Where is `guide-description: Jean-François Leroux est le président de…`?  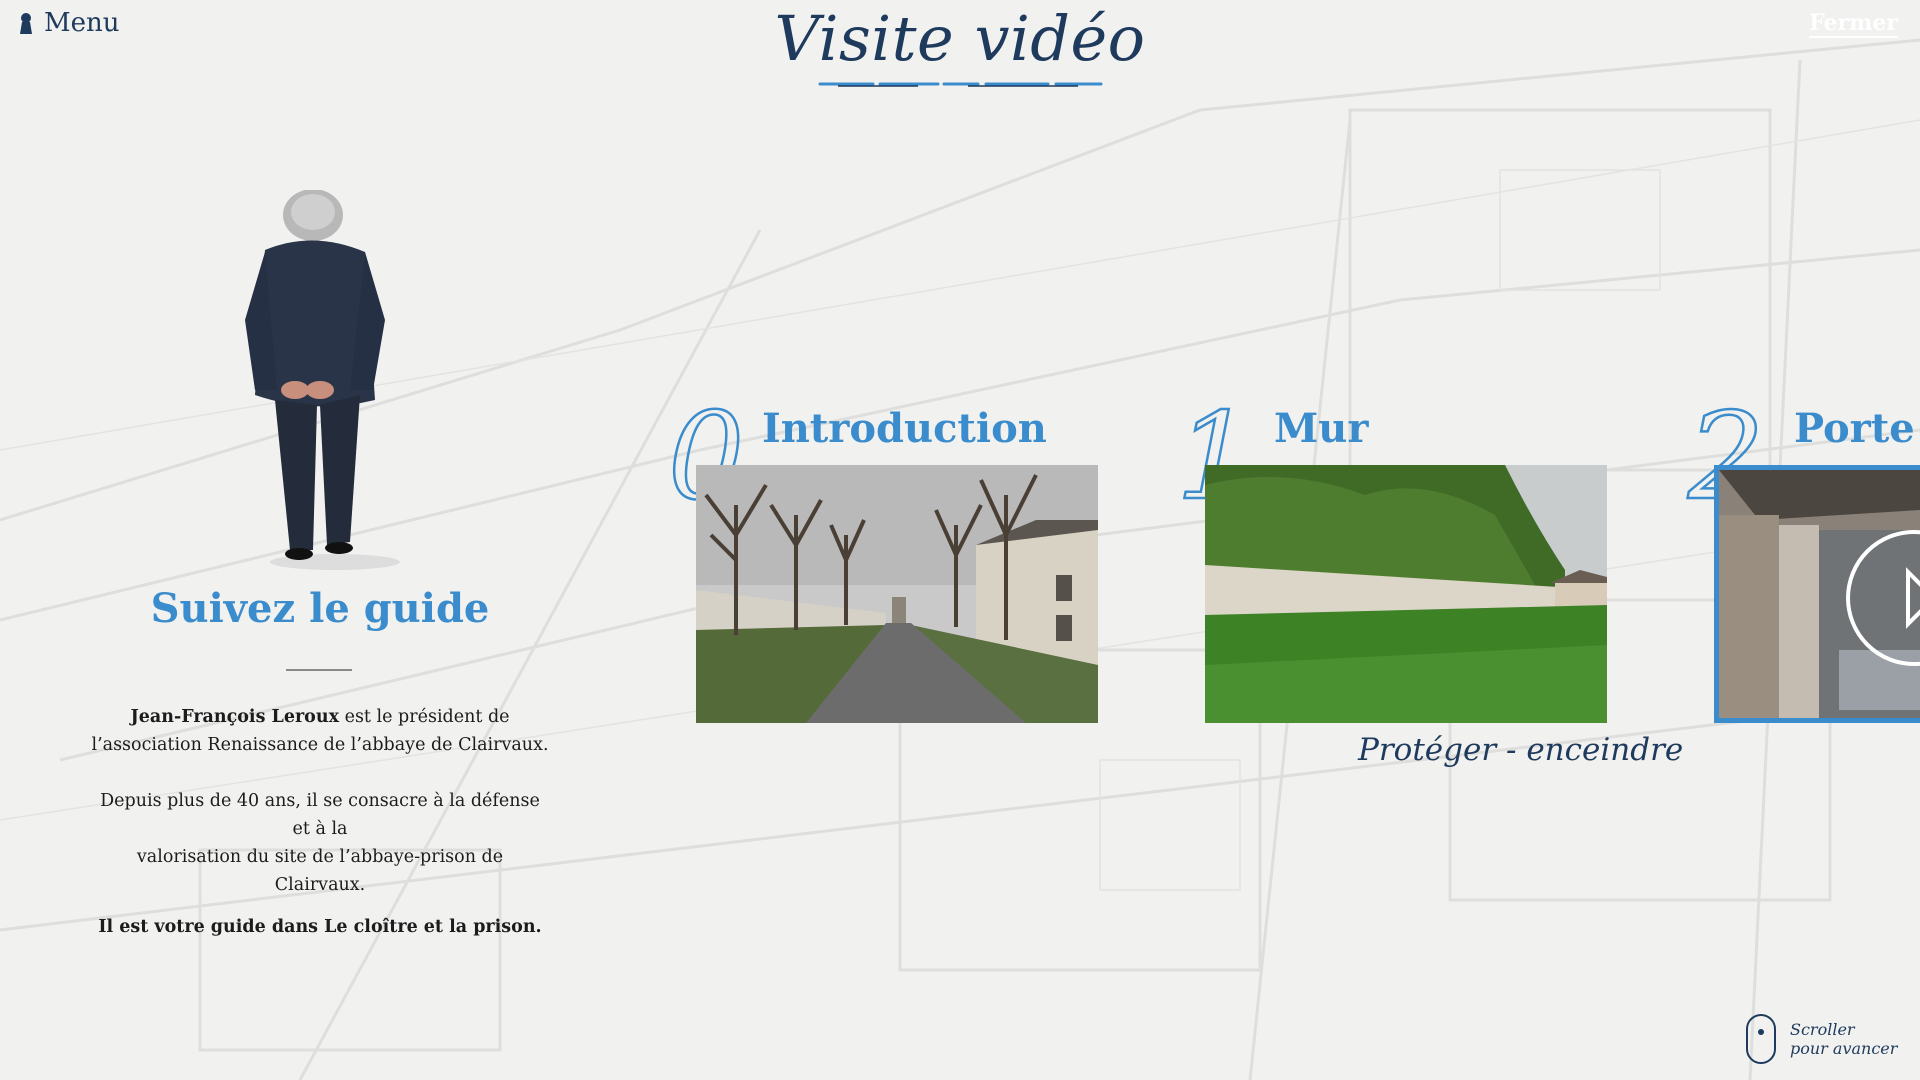 guide-description: Jean-François Leroux est le président de… is located at coordinates (320, 836).